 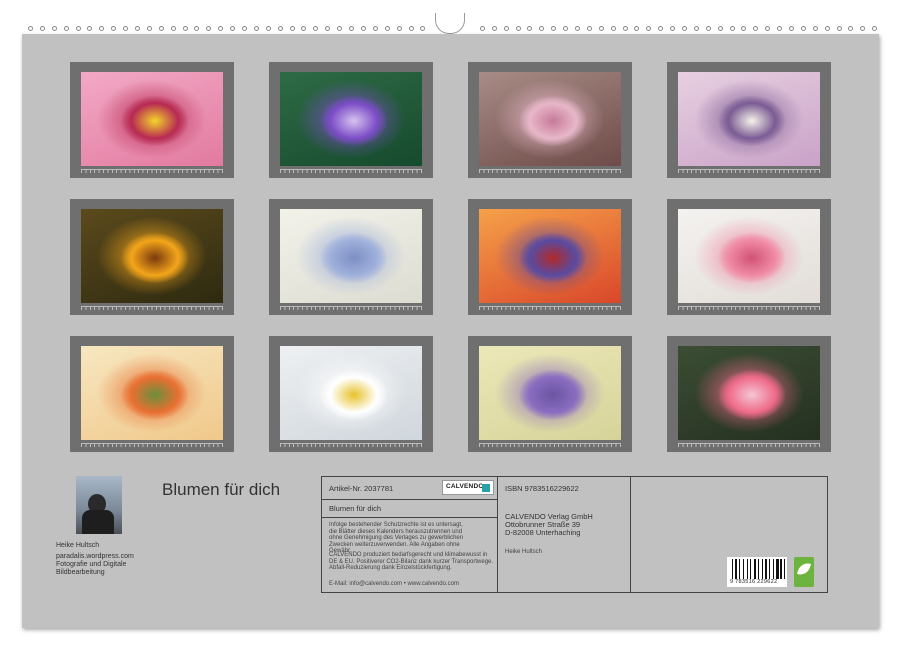 I want to click on thumbnail-hydrangea, so click(x=351, y=257).